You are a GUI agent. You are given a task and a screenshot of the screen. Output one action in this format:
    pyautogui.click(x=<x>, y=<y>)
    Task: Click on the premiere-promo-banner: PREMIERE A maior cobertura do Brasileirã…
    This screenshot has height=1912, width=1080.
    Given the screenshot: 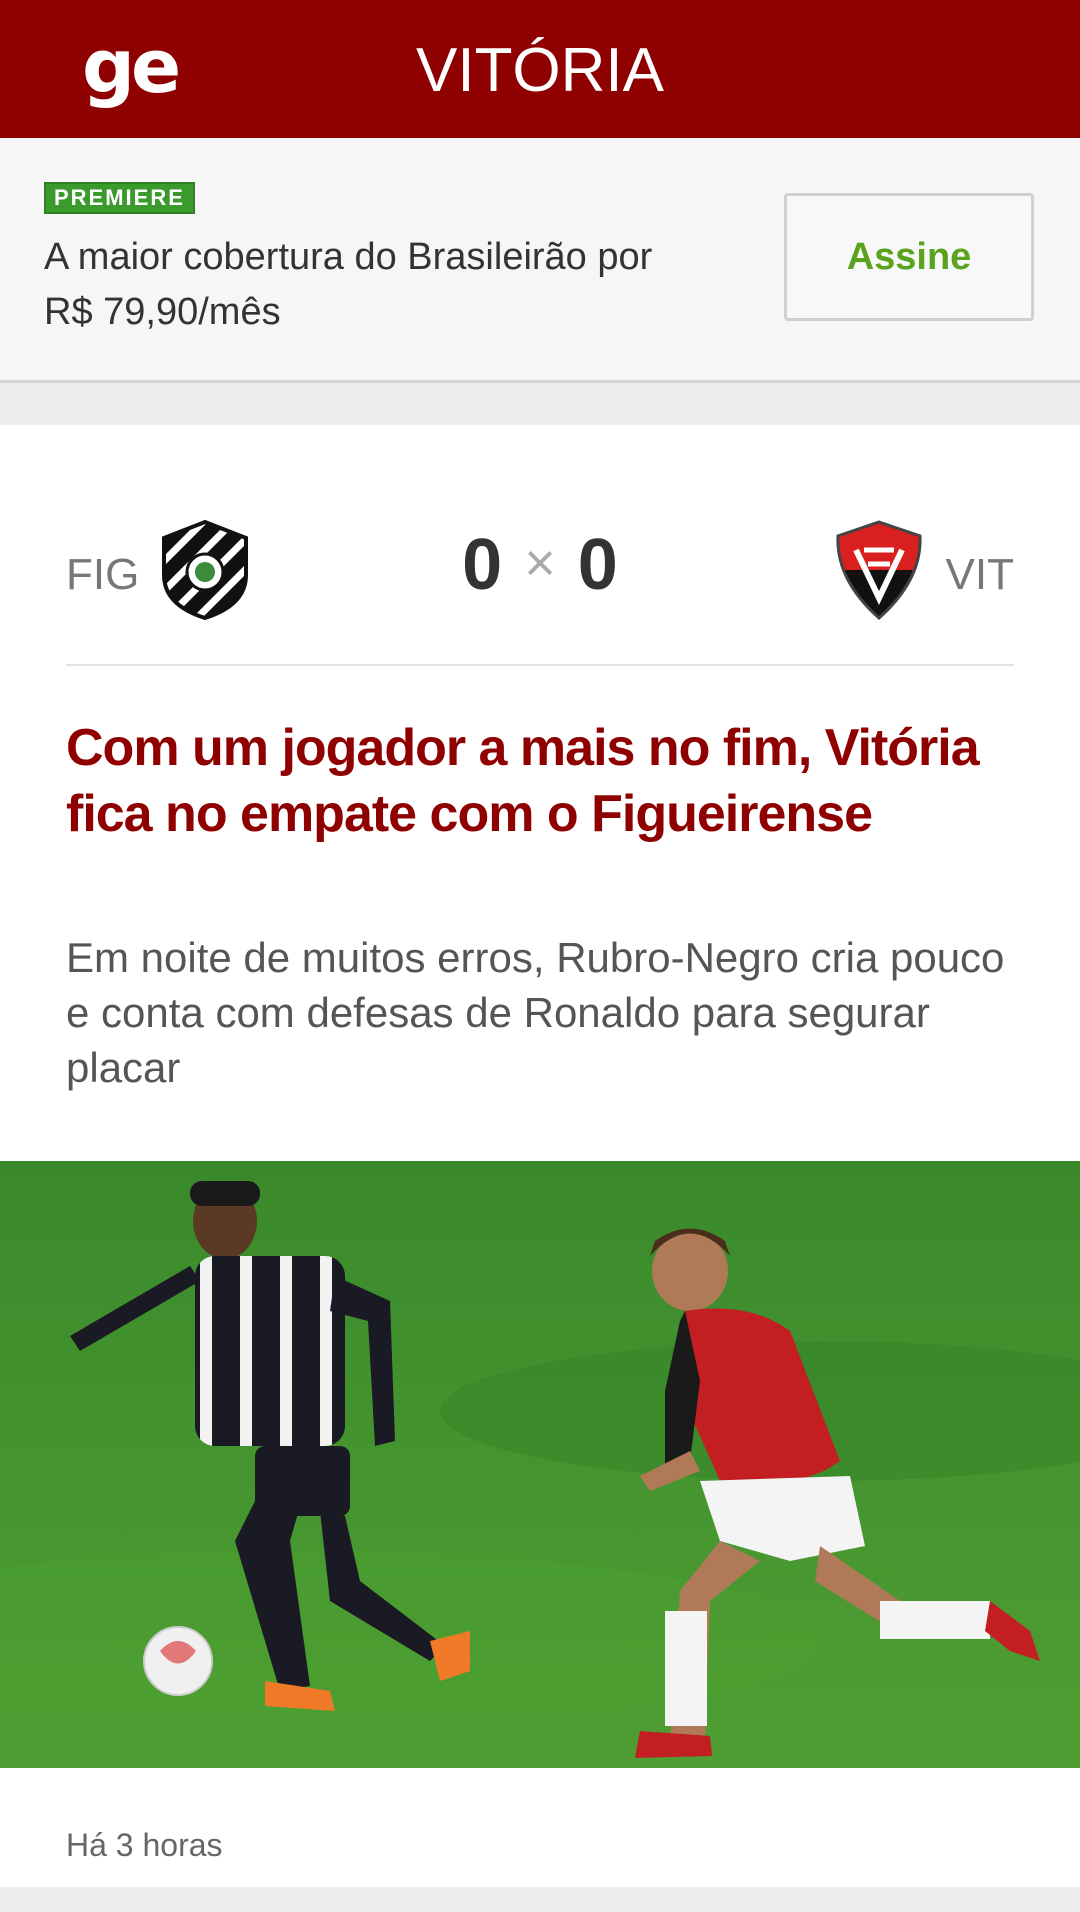 What is the action you would take?
    pyautogui.click(x=540, y=260)
    